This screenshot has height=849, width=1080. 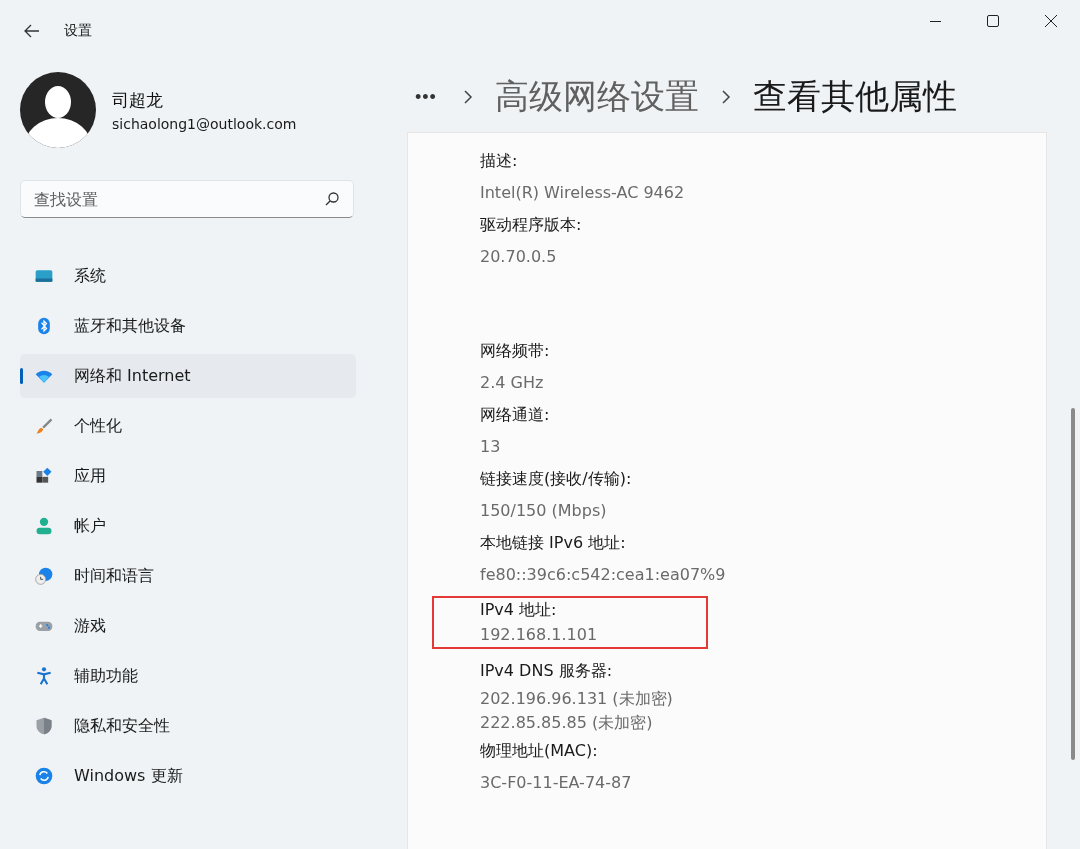 What do you see at coordinates (539, 635) in the screenshot?
I see `property-value: 192.168.1.101` at bounding box center [539, 635].